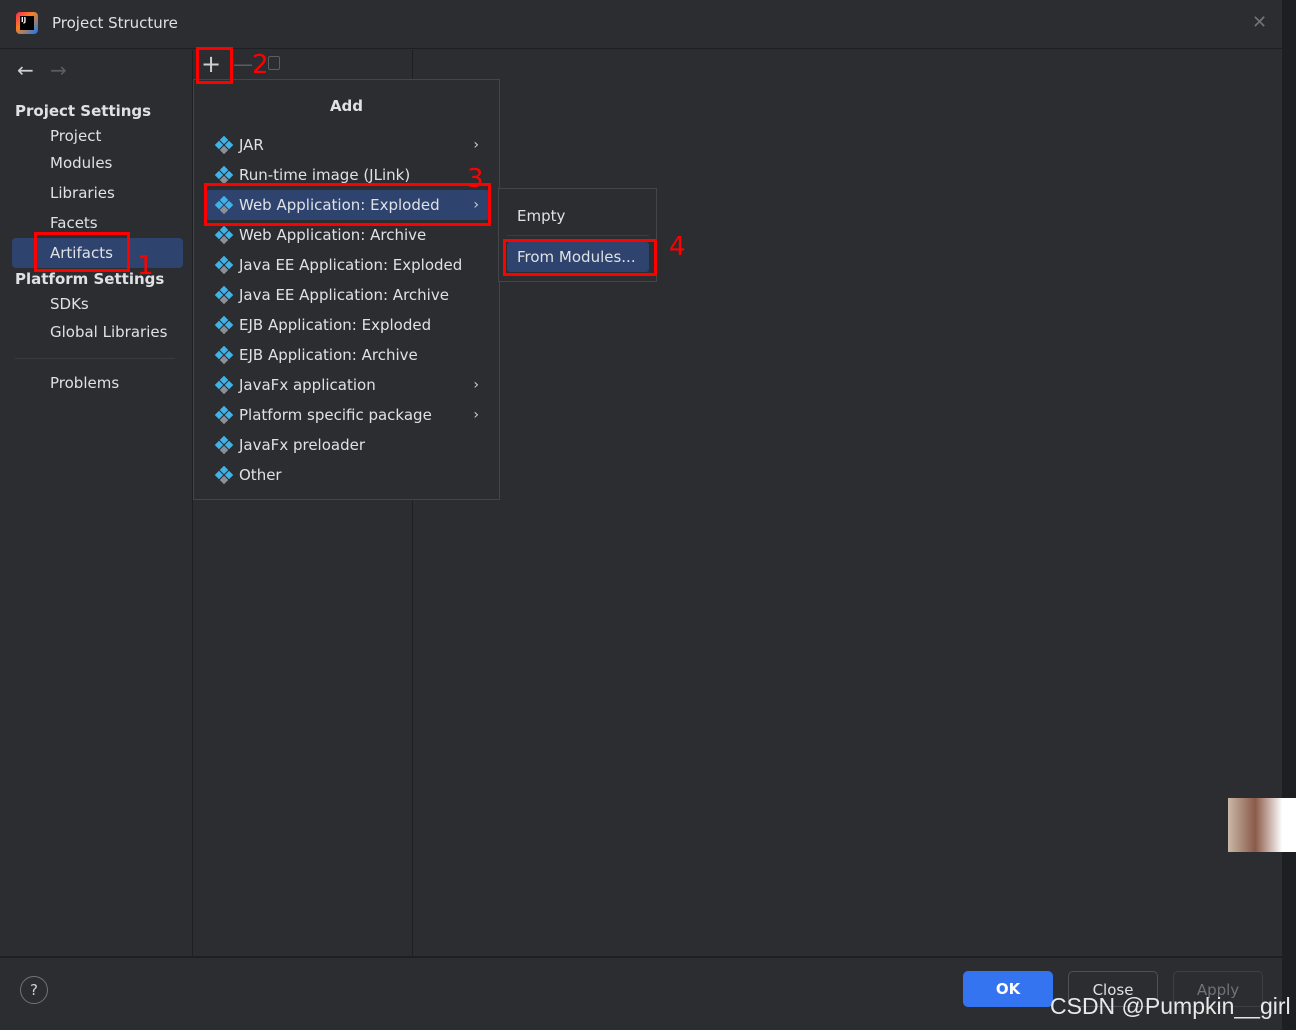 The height and width of the screenshot is (1030, 1296). What do you see at coordinates (351, 265) in the screenshot?
I see `menu-item-label: Java EE Application: Exploded` at bounding box center [351, 265].